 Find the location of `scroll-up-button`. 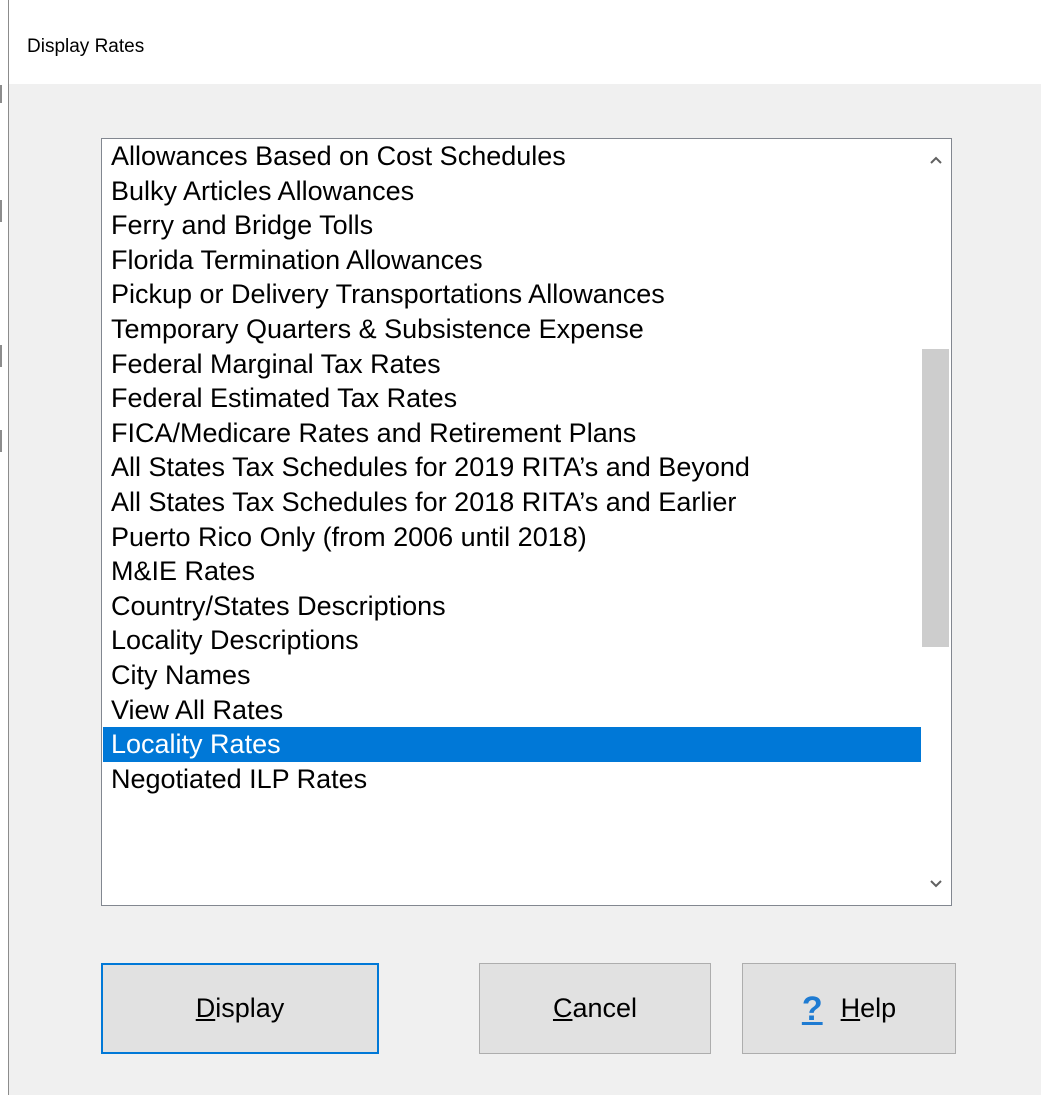

scroll-up-button is located at coordinates (936, 160).